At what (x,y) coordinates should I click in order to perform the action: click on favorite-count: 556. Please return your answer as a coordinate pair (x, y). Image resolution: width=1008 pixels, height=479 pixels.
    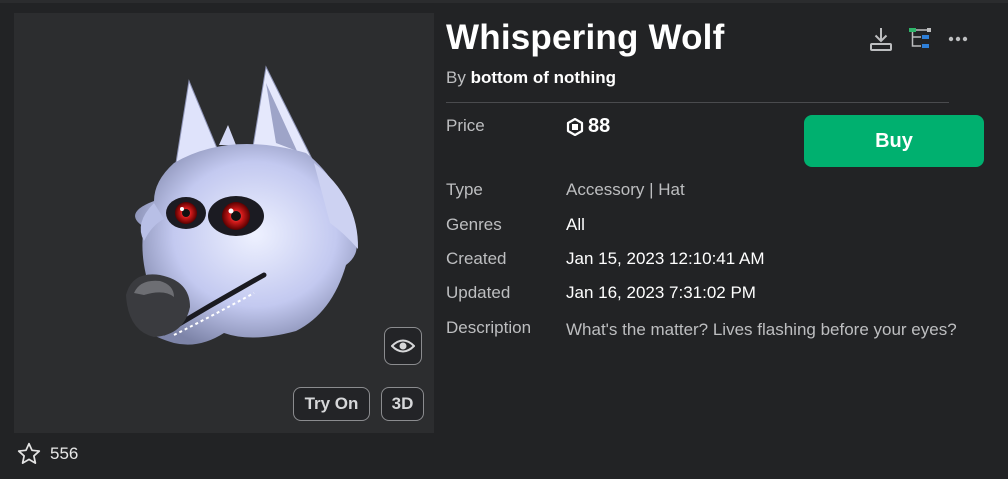
    Looking at the image, I should click on (64, 453).